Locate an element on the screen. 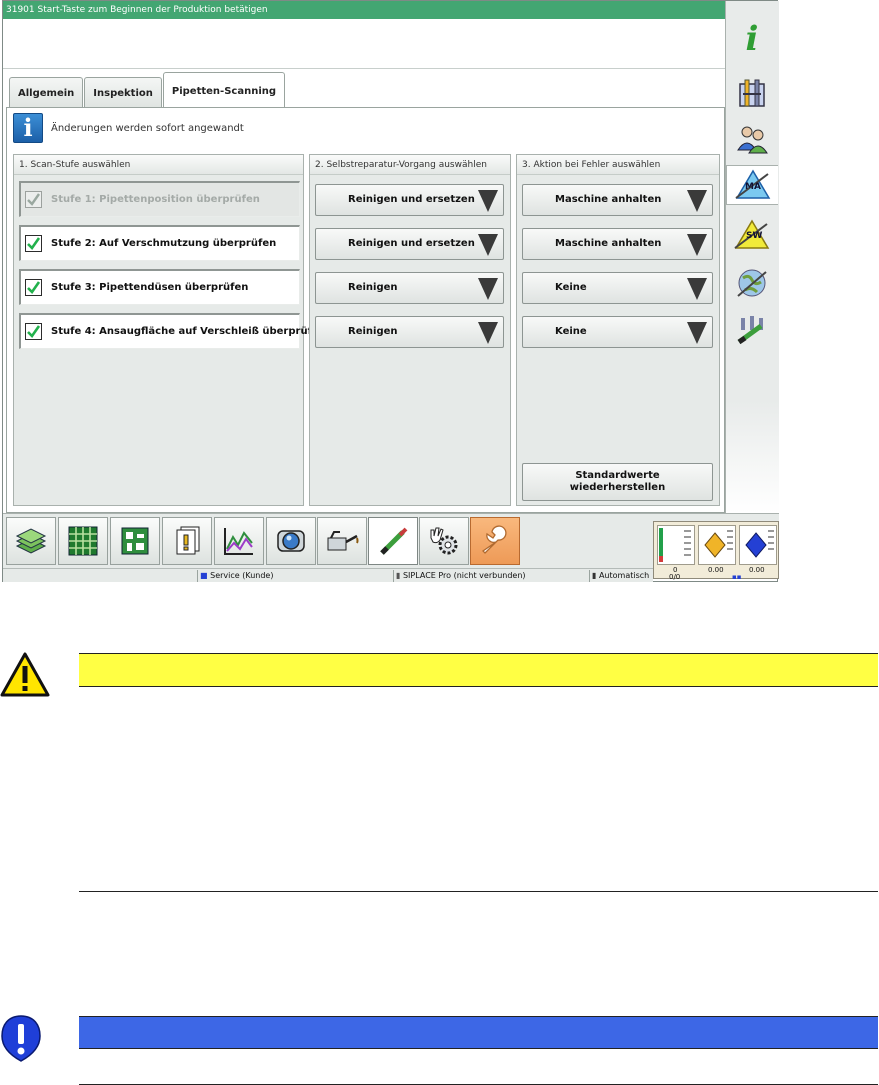  toolbar-hand-gear-button is located at coordinates (444, 541).